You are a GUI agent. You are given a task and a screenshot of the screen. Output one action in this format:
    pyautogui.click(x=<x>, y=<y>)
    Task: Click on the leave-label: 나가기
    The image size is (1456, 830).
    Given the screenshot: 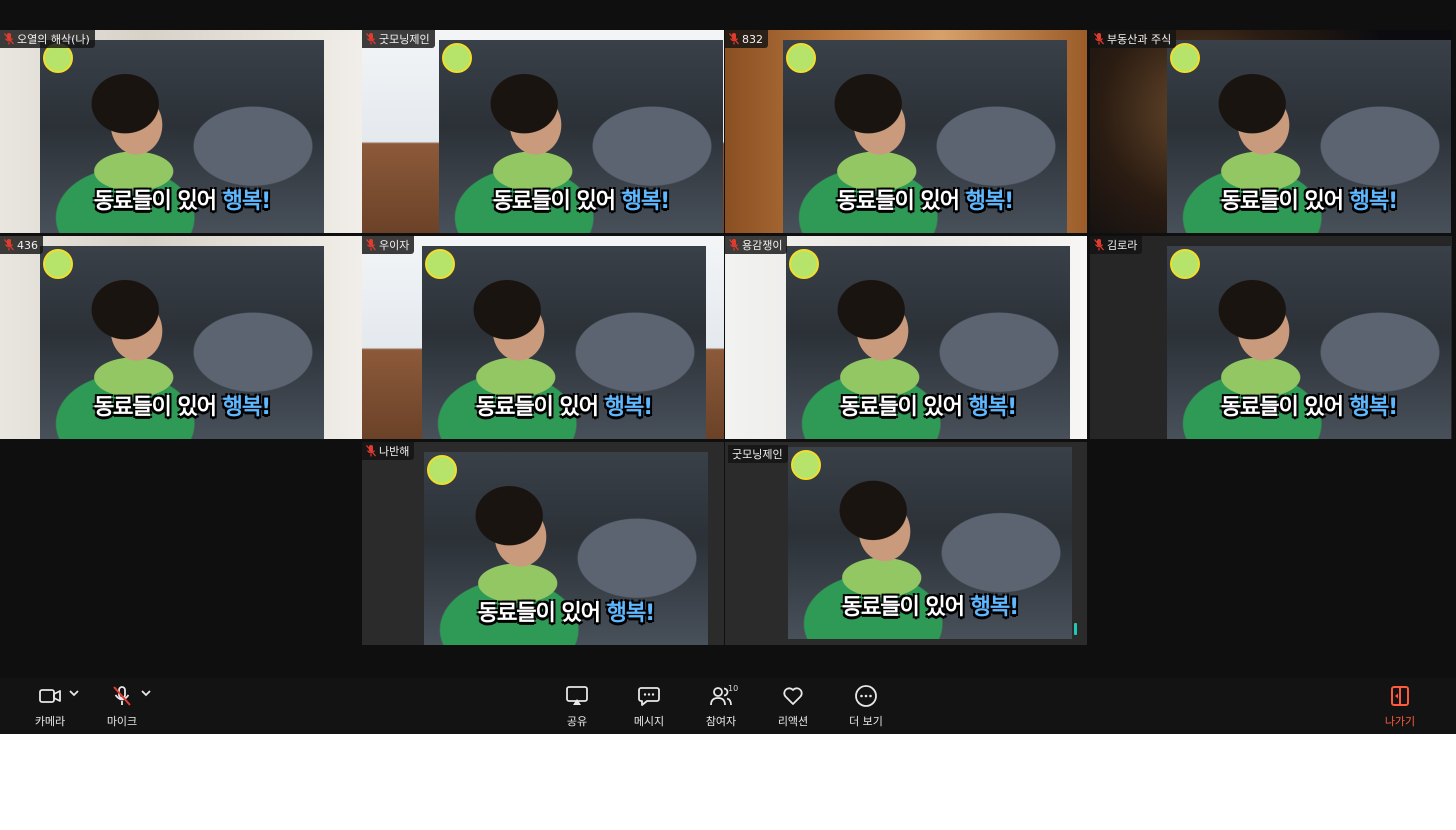 What is the action you would take?
    pyautogui.click(x=1400, y=721)
    